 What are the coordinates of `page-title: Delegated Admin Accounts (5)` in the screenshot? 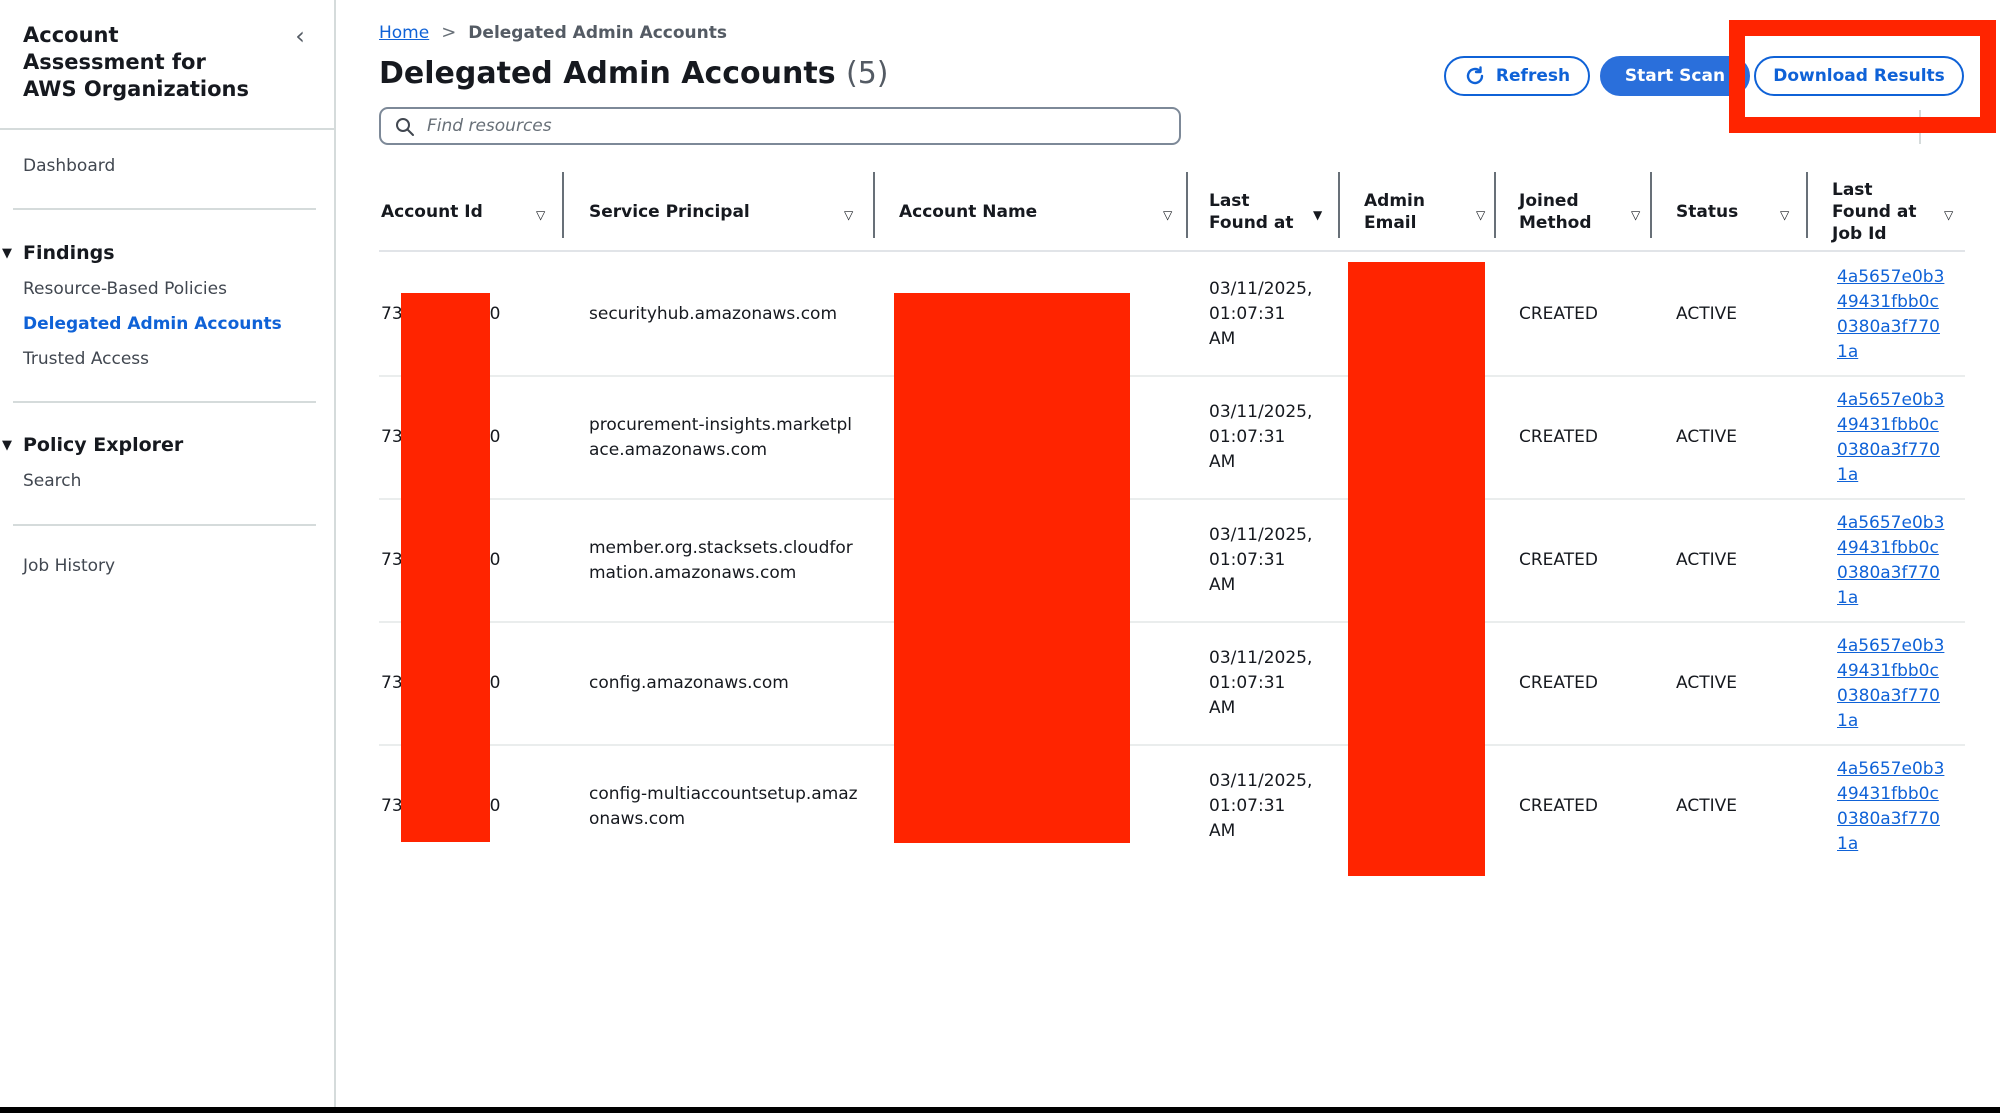 It's located at (634, 73).